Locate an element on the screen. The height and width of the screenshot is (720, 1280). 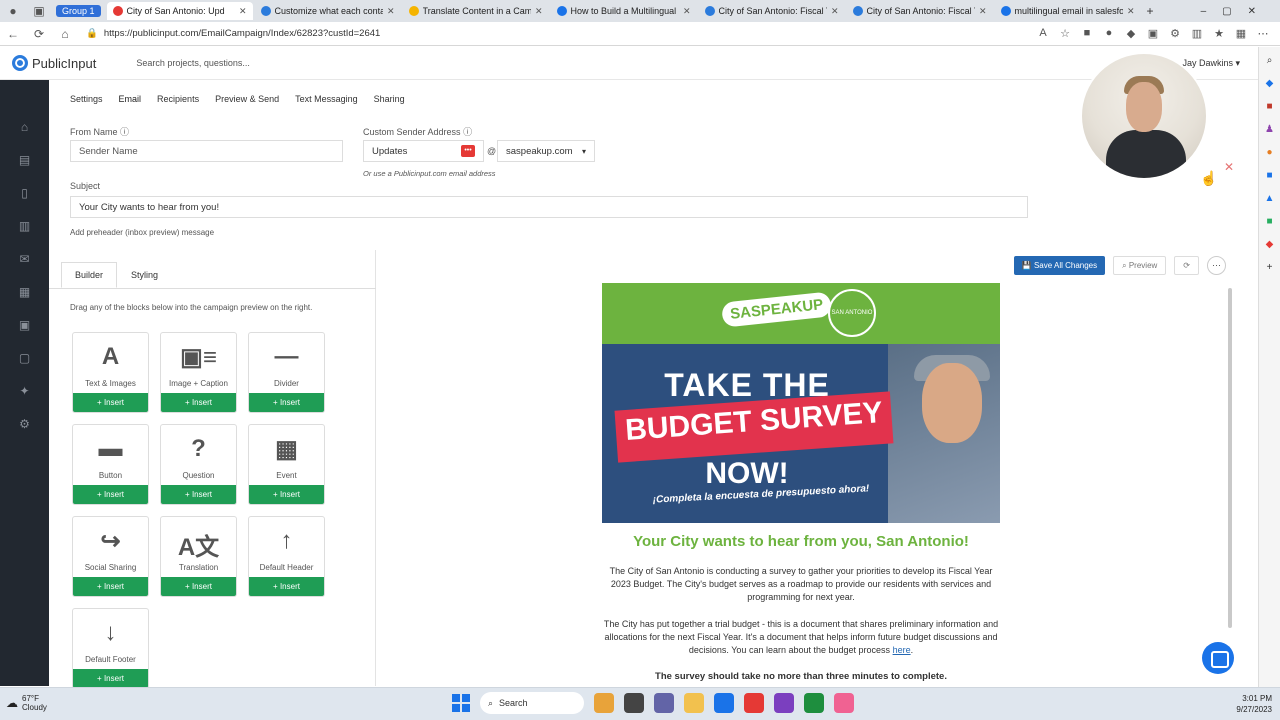
reports-icon: ▦ is located at coordinates (24, 294).